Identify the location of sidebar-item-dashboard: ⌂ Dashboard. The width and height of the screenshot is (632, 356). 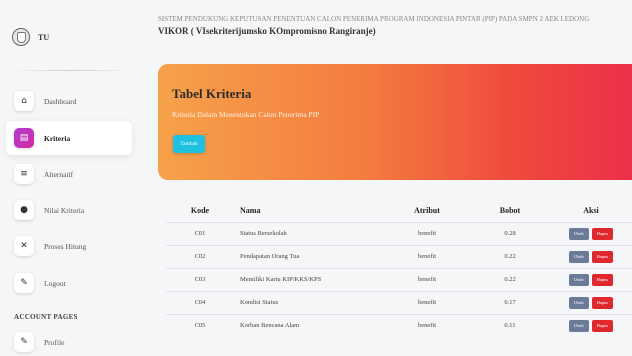
(69, 101).